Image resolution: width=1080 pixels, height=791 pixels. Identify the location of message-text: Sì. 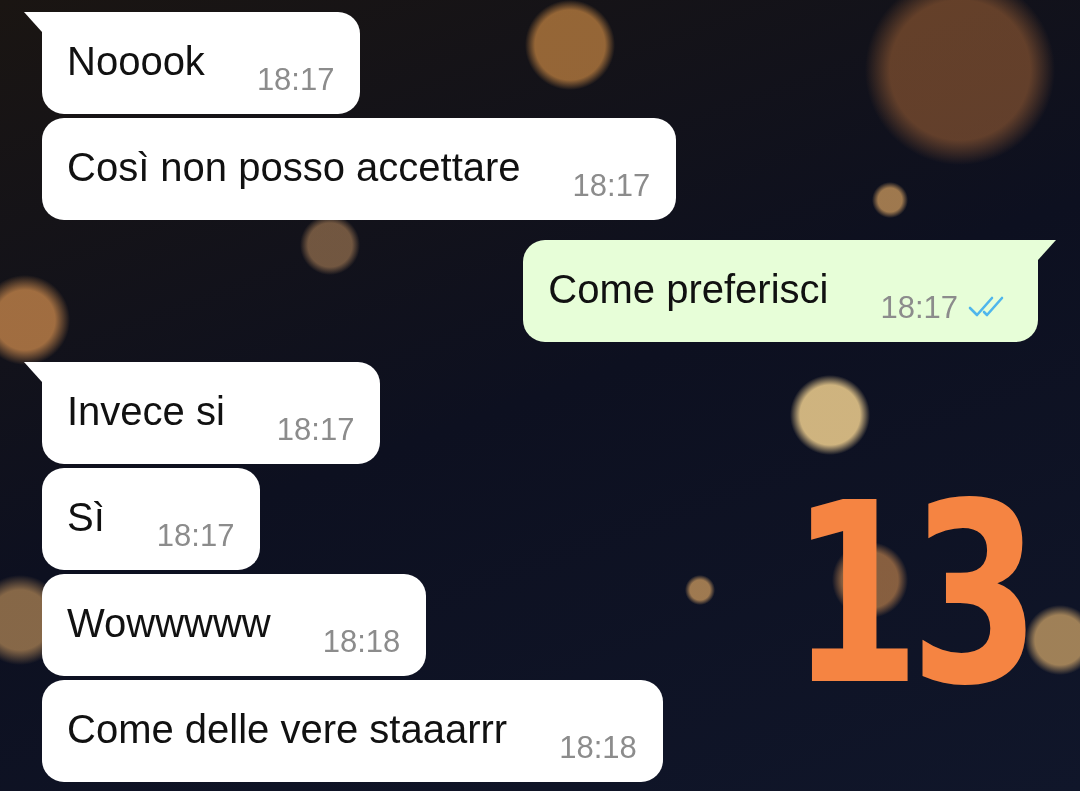
(86, 517).